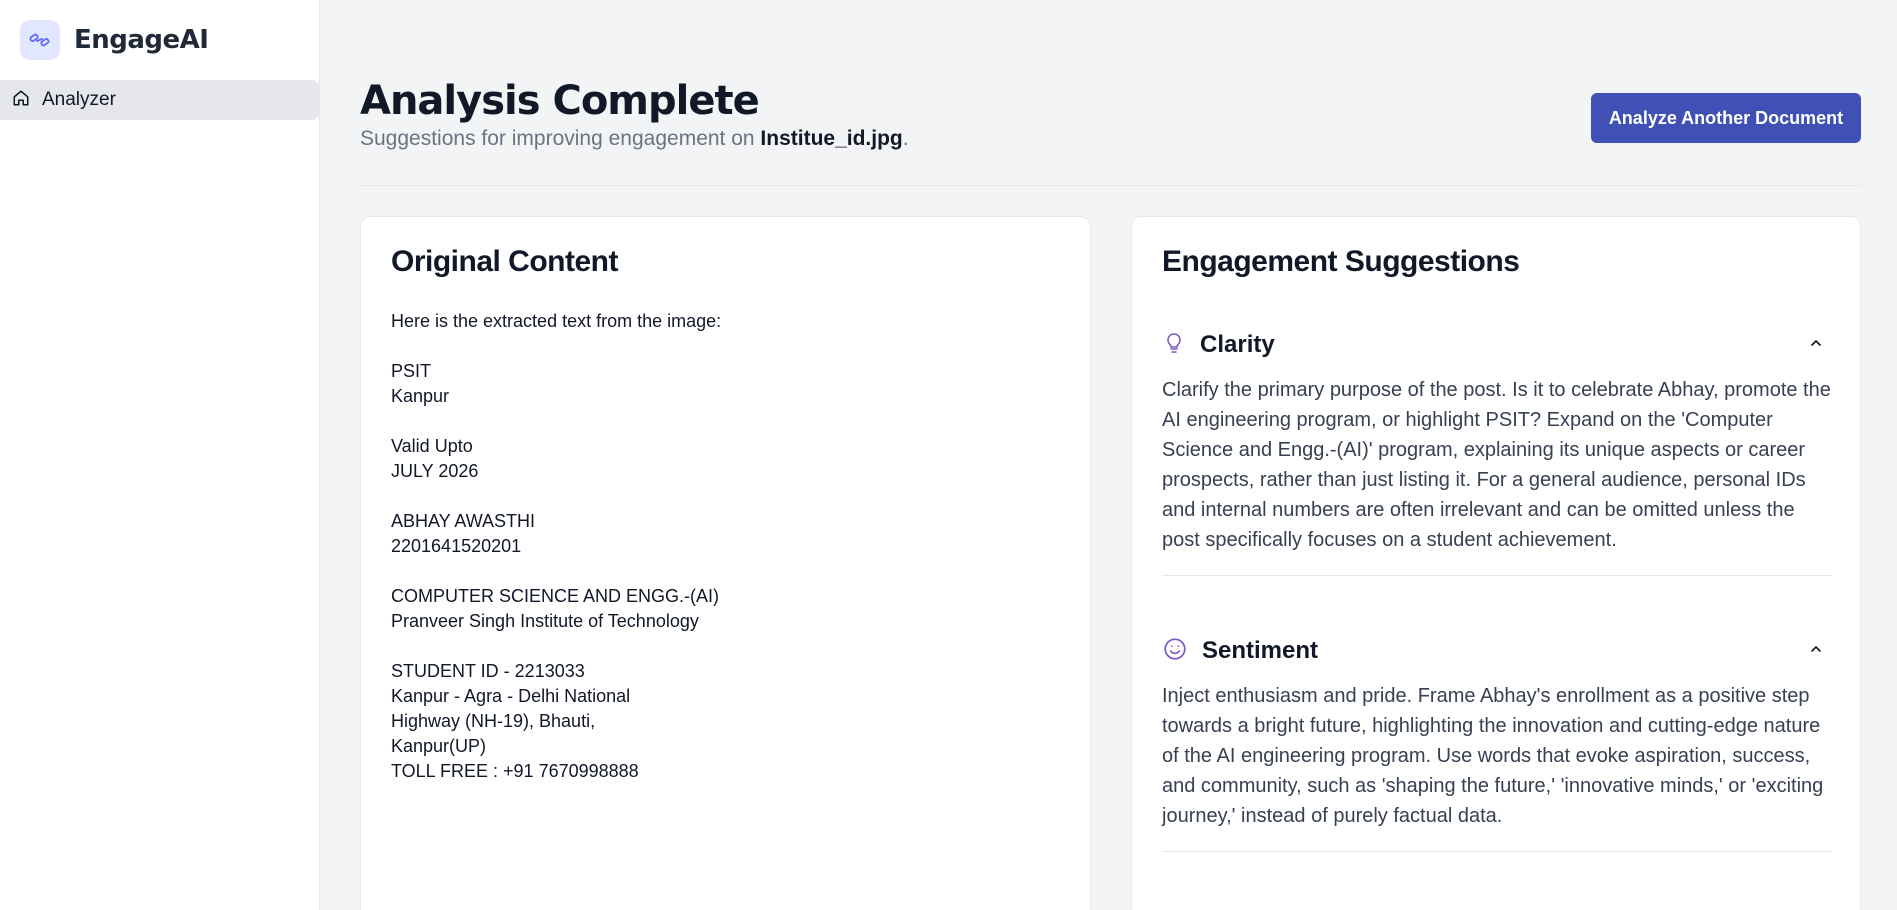 The image size is (1897, 910). What do you see at coordinates (160, 100) in the screenshot?
I see `sidebar-item-analyzer: Analyzer` at bounding box center [160, 100].